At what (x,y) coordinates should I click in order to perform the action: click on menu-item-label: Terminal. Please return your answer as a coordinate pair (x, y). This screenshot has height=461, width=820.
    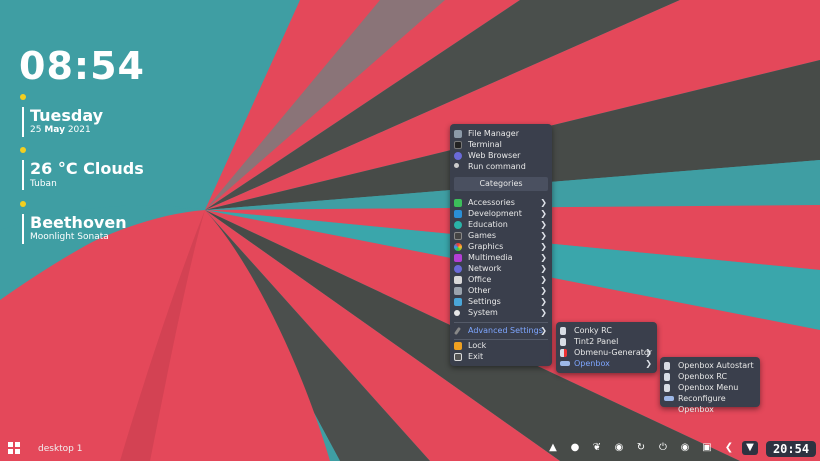
    Looking at the image, I should click on (485, 144).